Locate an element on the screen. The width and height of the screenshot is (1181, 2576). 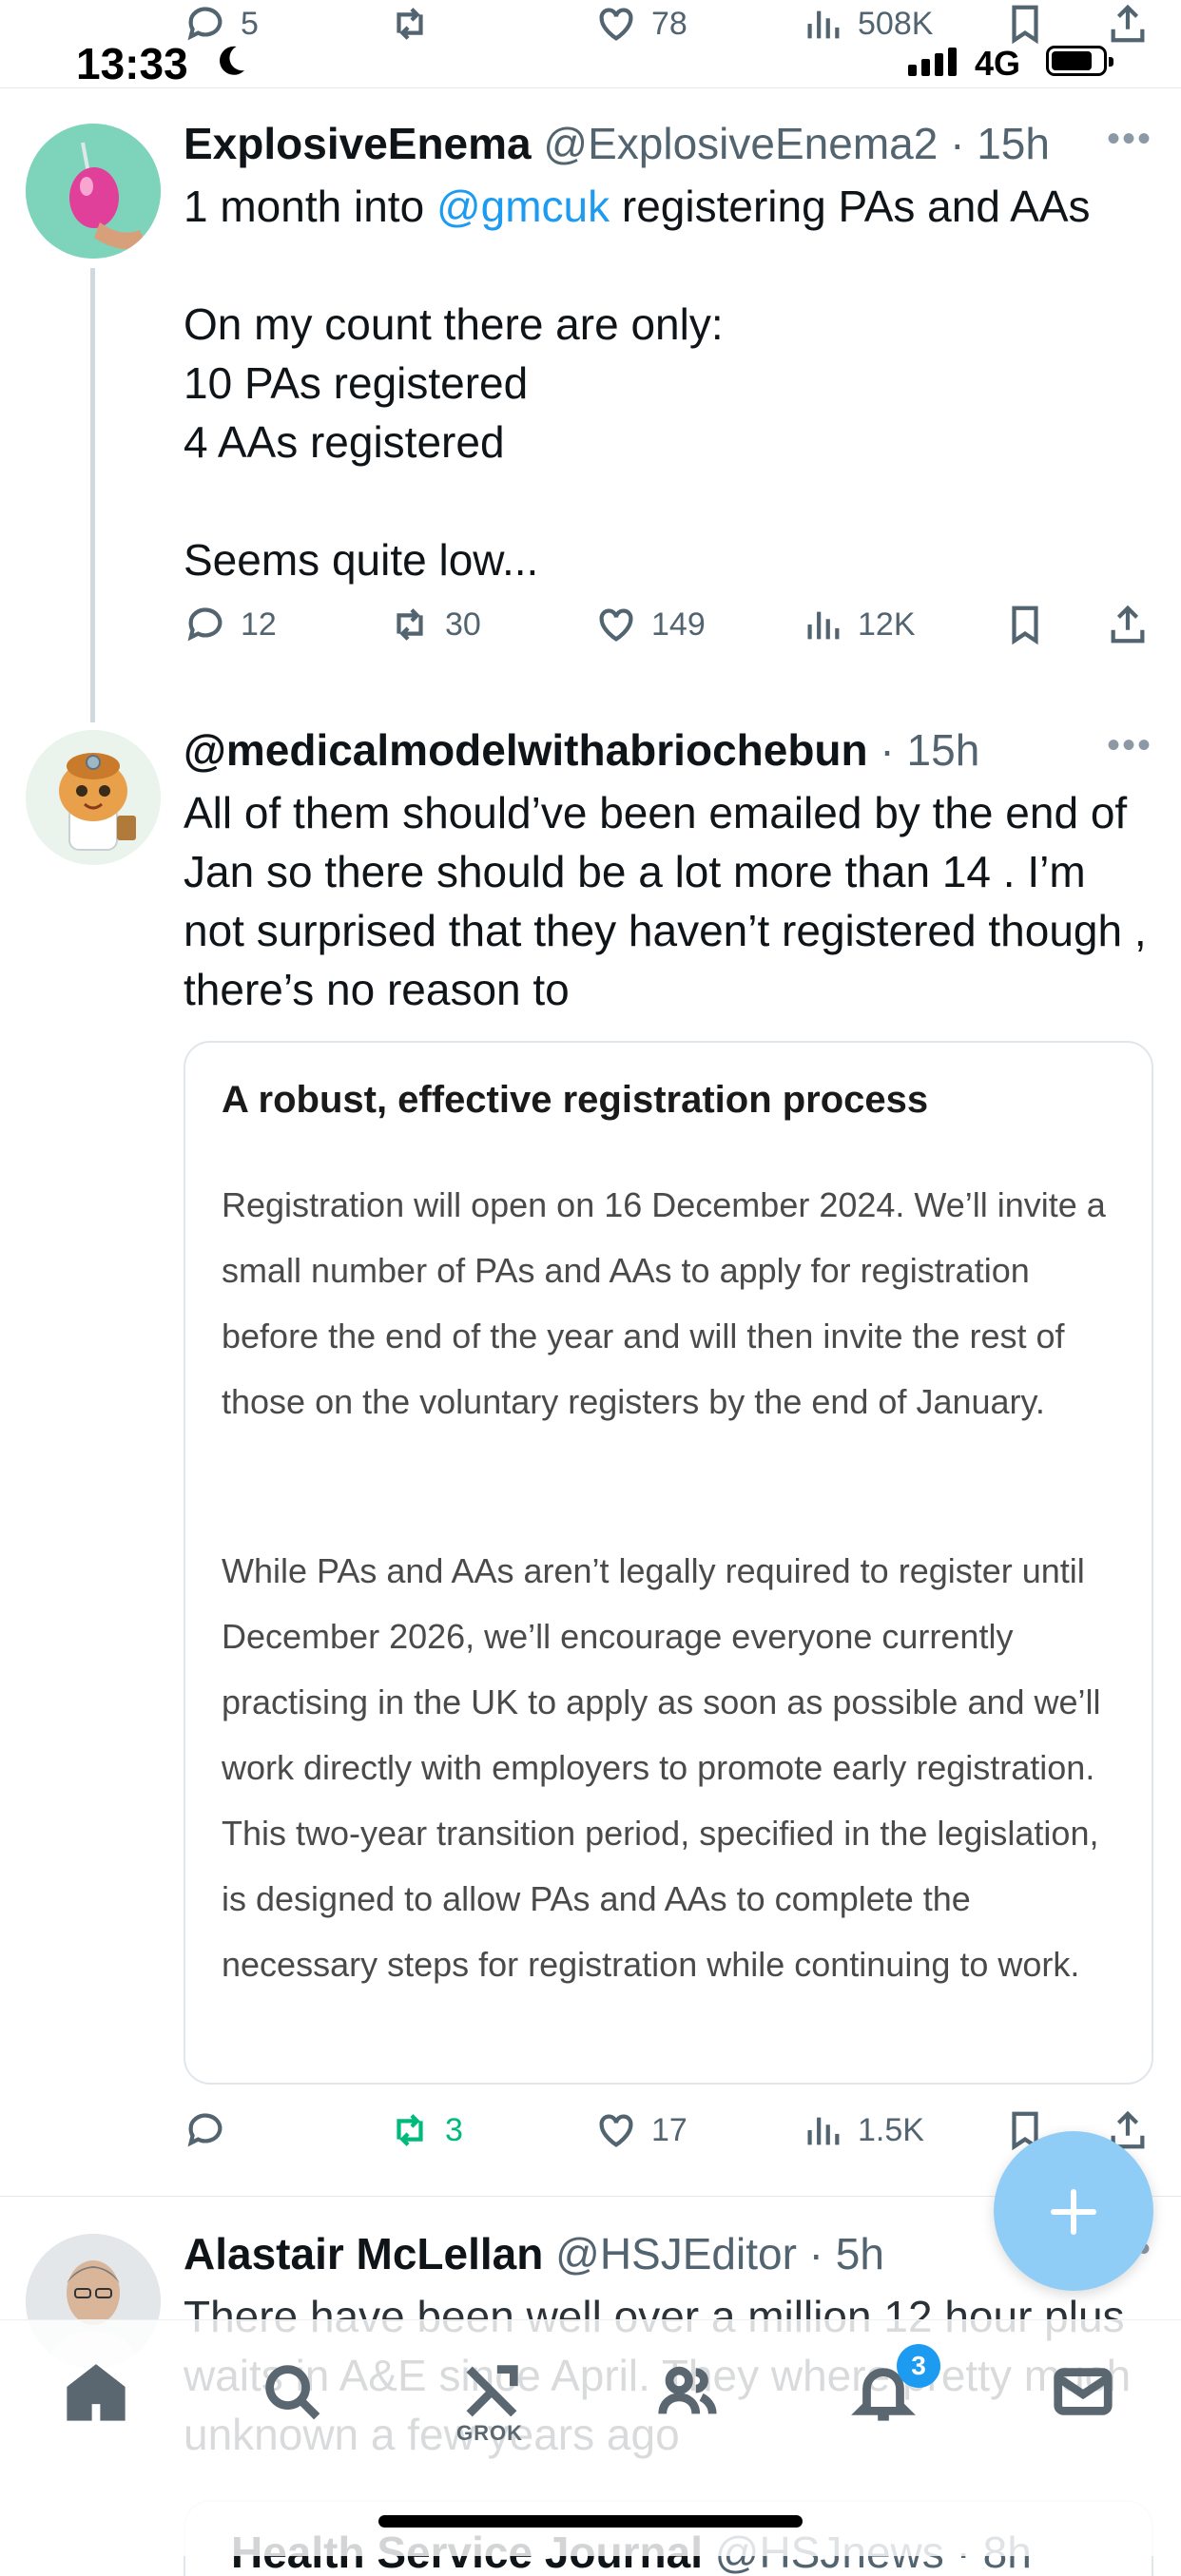
tweet-author: Alastair McLellan @HSJEditor · 5h is located at coordinates (534, 2254).